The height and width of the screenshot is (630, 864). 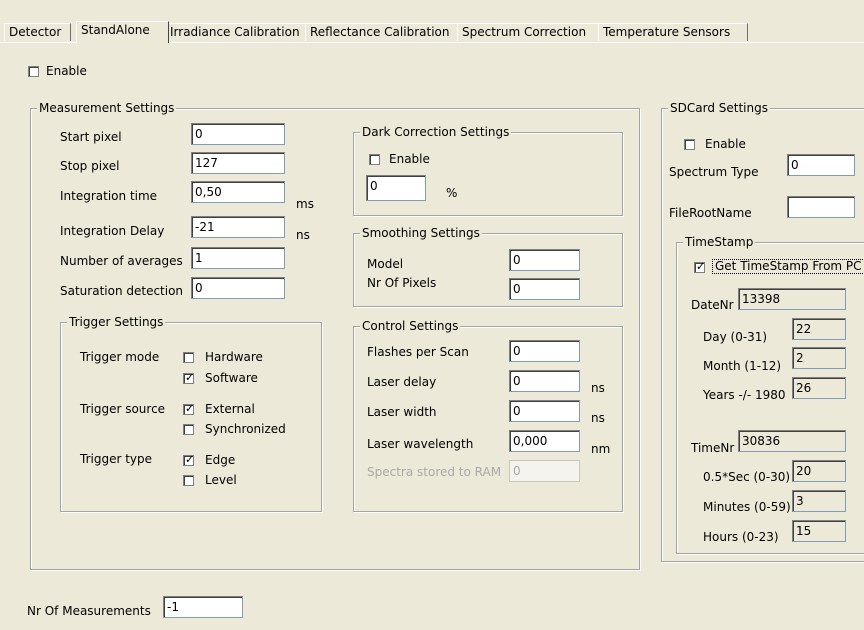 What do you see at coordinates (238, 192) in the screenshot?
I see `integration-time-input: 0,50` at bounding box center [238, 192].